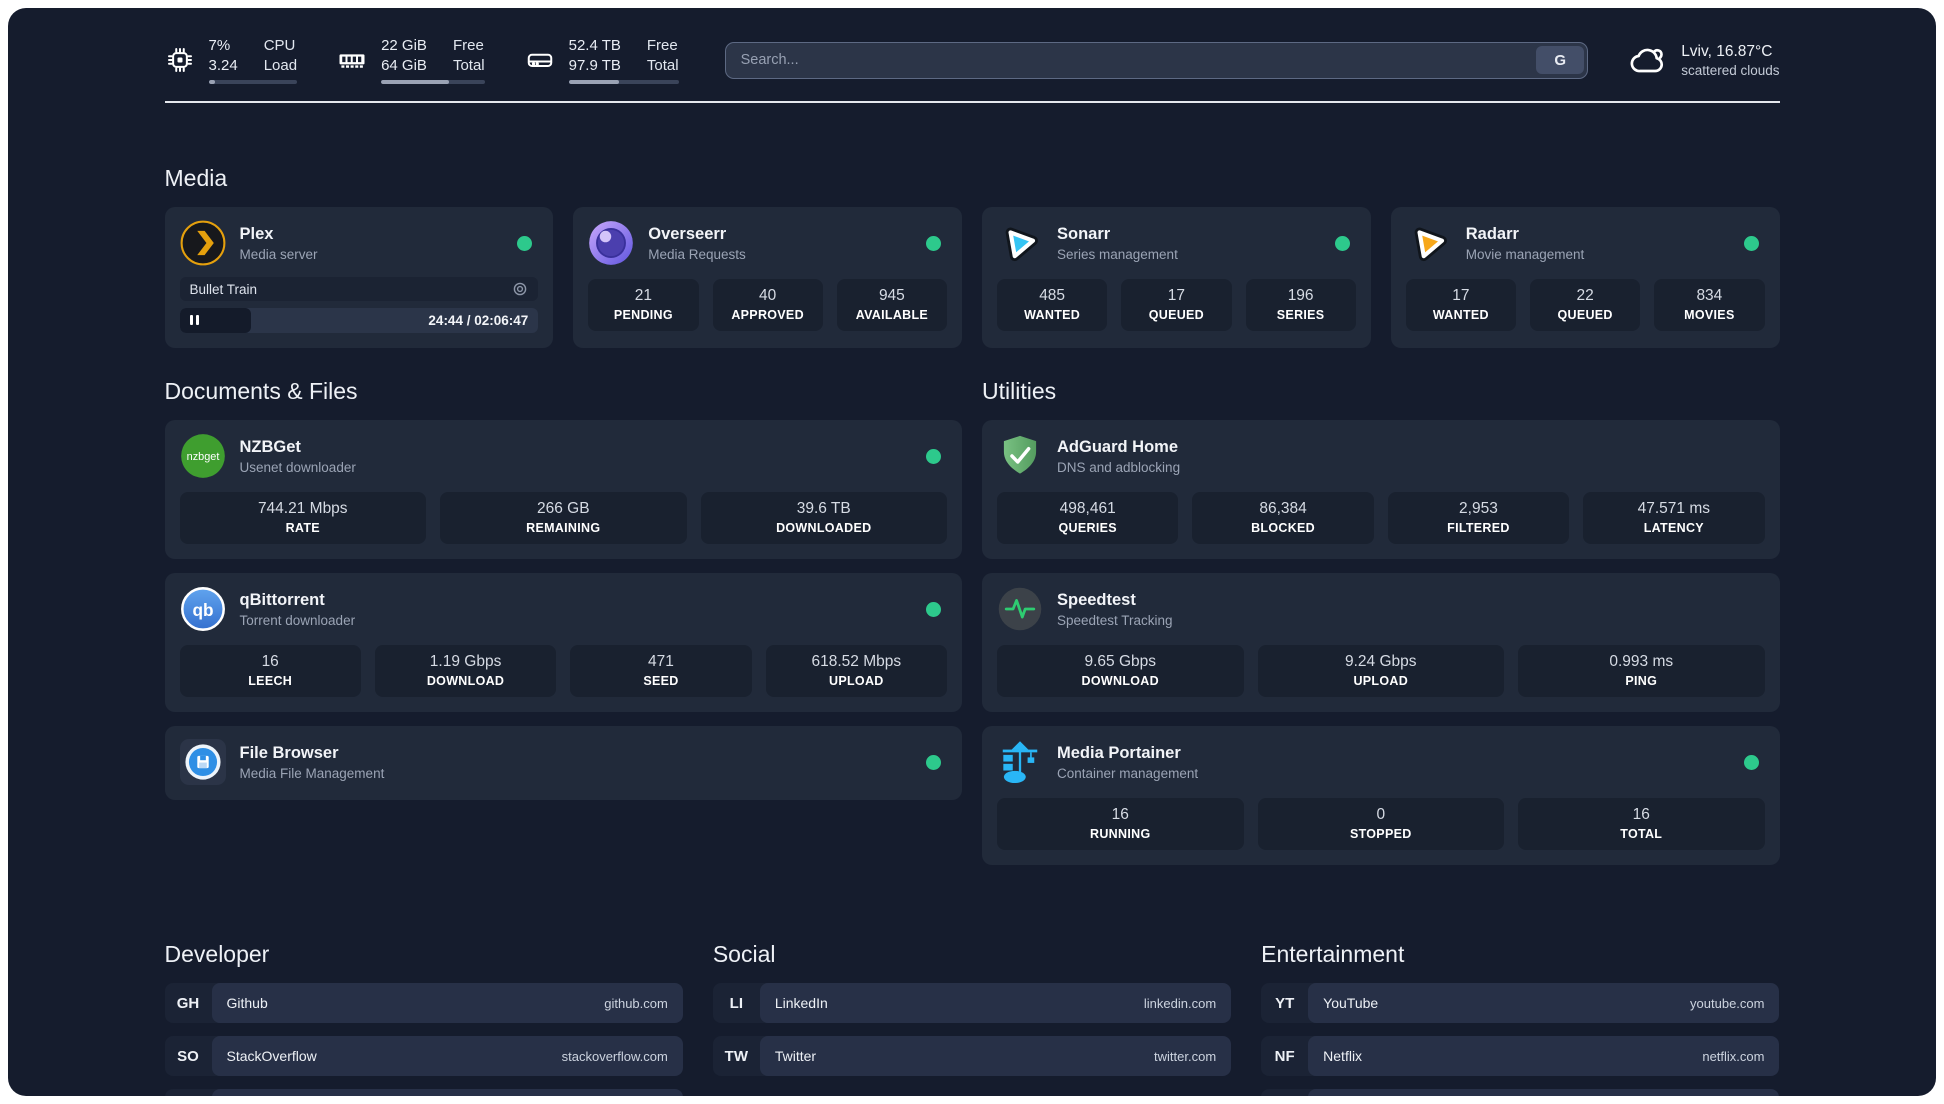  Describe the element at coordinates (1087, 508) in the screenshot. I see `stat-value: 498,461` at that location.